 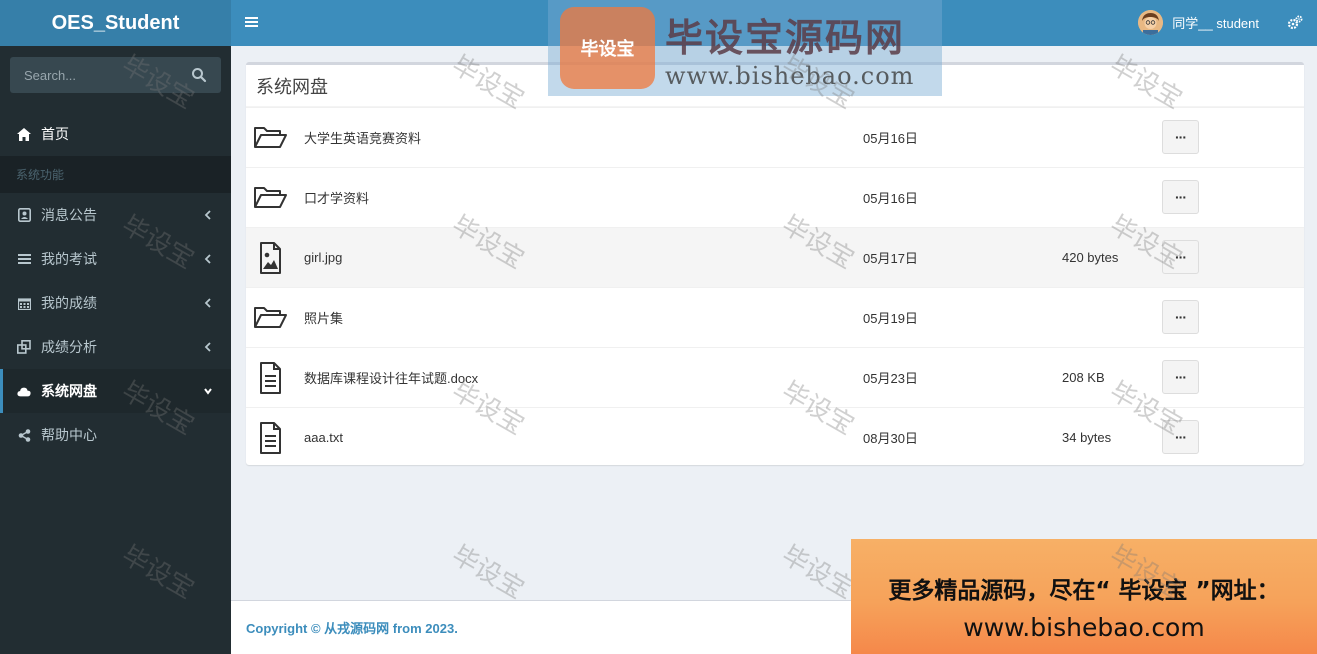 I want to click on share-icon, so click(x=24, y=435).